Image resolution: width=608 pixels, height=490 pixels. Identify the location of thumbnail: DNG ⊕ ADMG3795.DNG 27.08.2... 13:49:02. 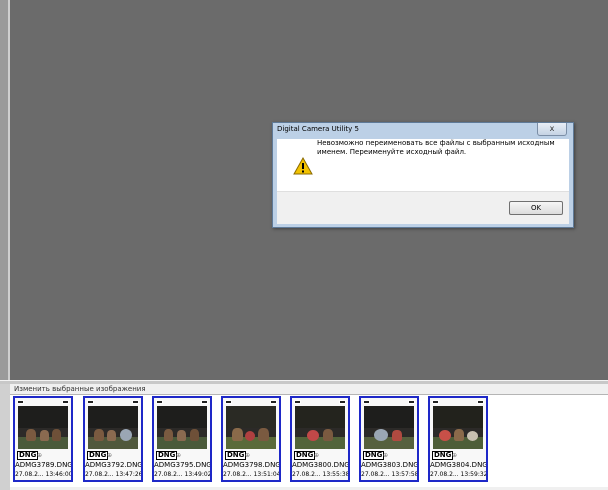
(182, 439).